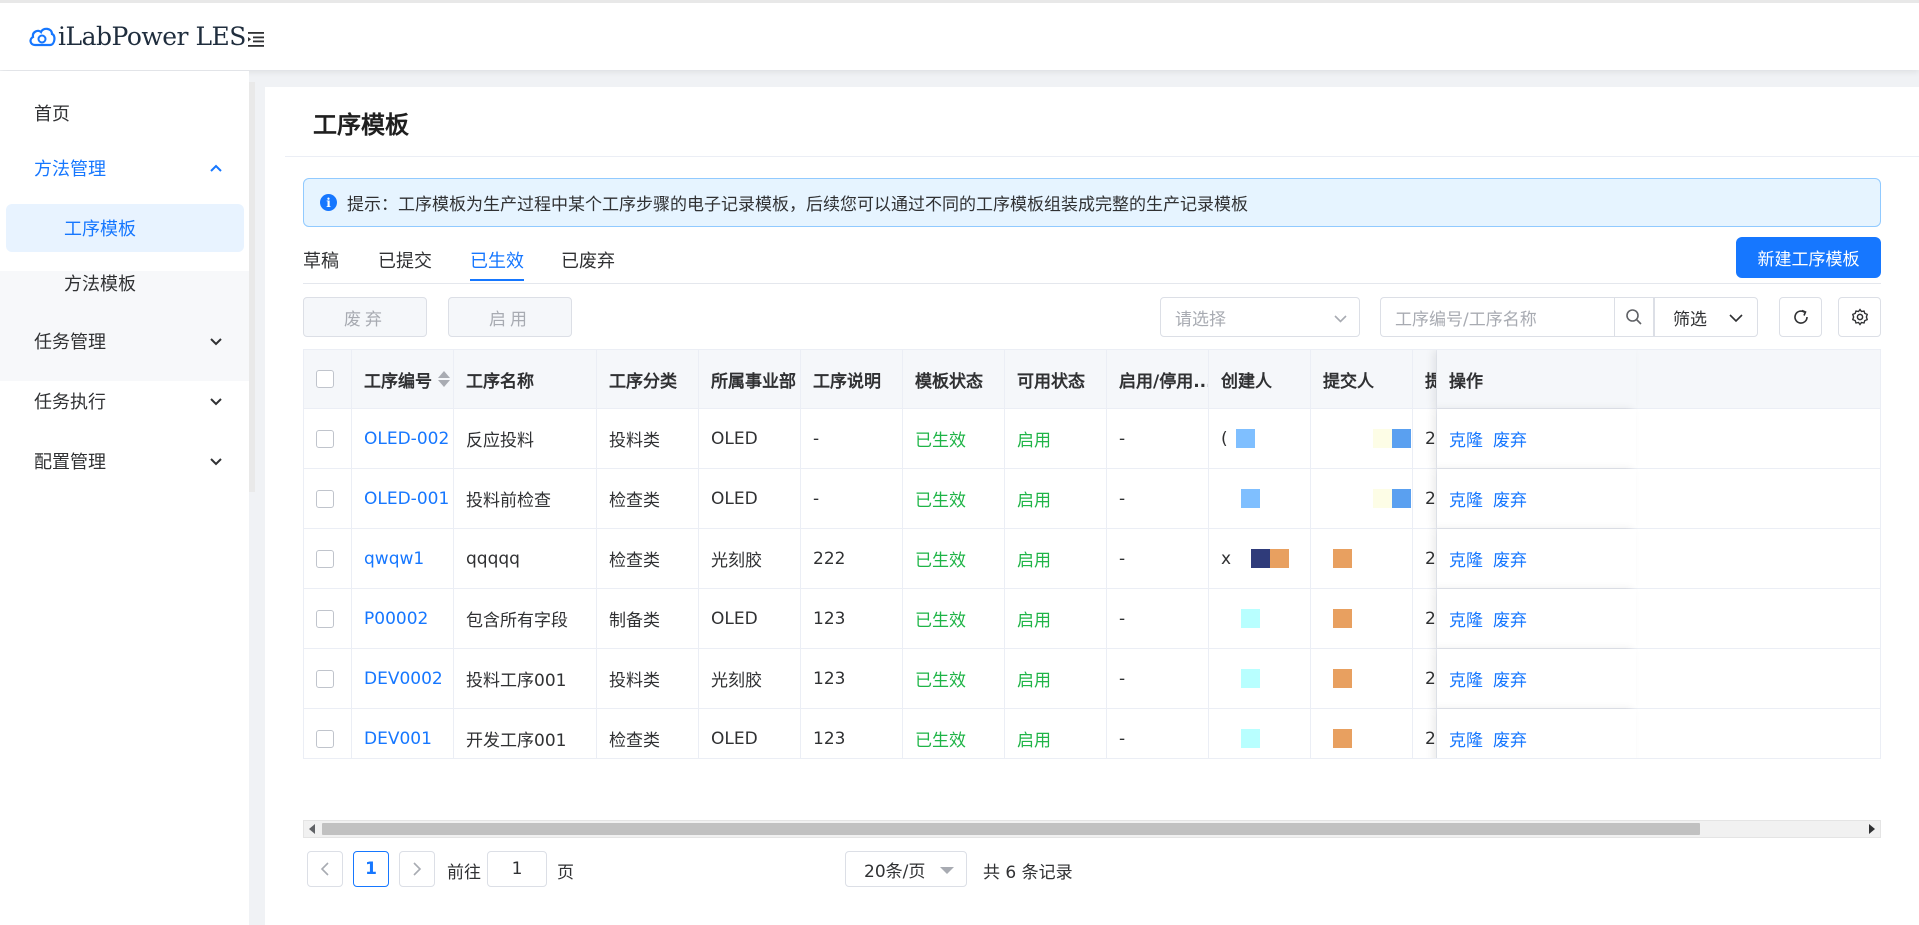  What do you see at coordinates (394, 558) in the screenshot?
I see `process-code: qwqw1` at bounding box center [394, 558].